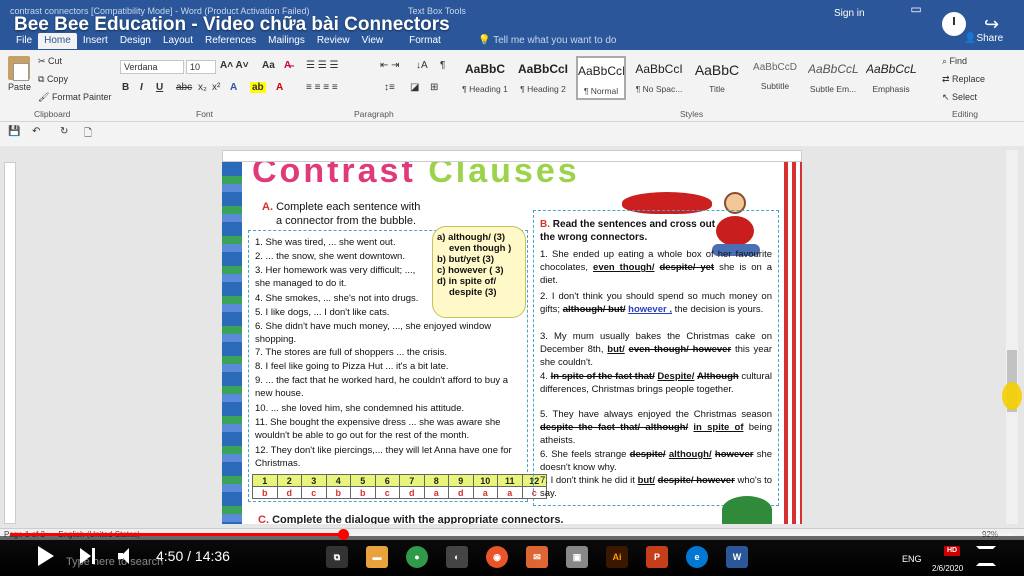 The image size is (1024, 576). I want to click on grow-font-icon: A˄ A˅, so click(234, 65).